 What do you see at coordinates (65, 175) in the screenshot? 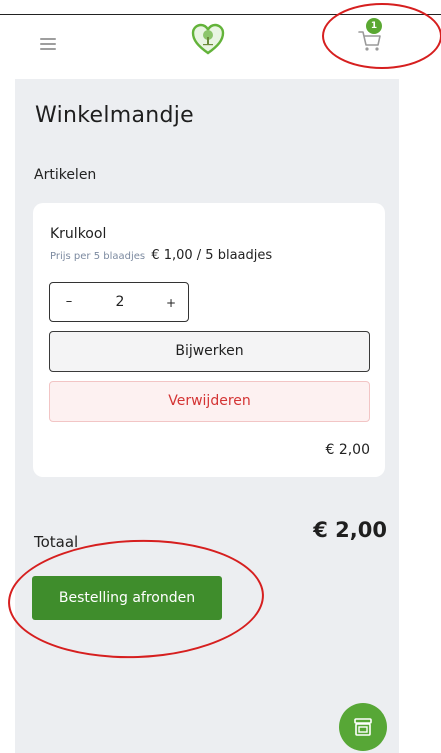
I see `section-label-articles: Artikelen` at bounding box center [65, 175].